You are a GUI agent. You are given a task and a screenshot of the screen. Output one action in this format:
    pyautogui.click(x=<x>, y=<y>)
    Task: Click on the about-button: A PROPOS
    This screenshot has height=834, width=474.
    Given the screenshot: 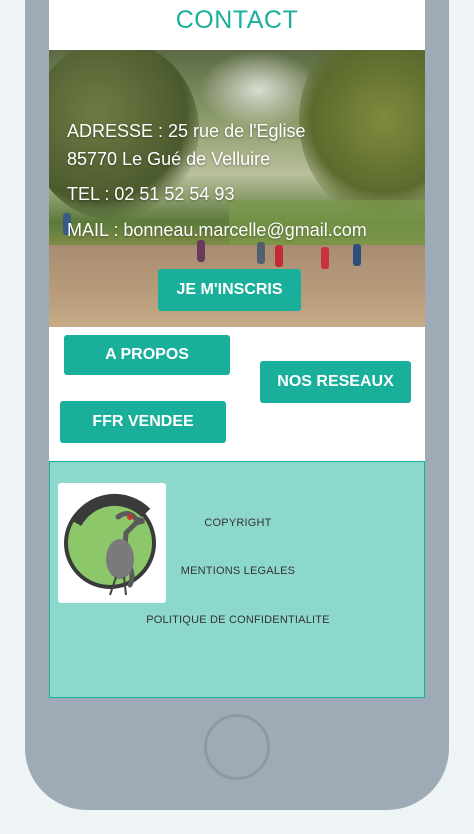 What is the action you would take?
    pyautogui.click(x=147, y=355)
    